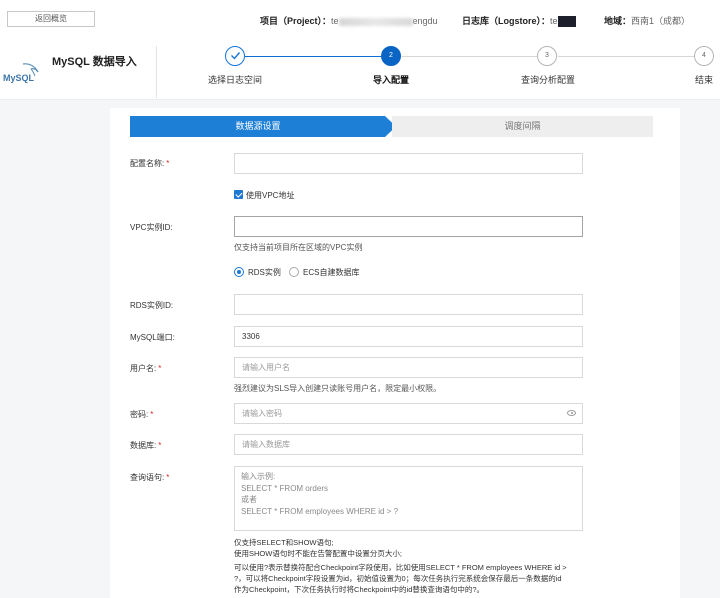  Describe the element at coordinates (548, 80) in the screenshot. I see `step-3-label: 查询分析配置` at that location.